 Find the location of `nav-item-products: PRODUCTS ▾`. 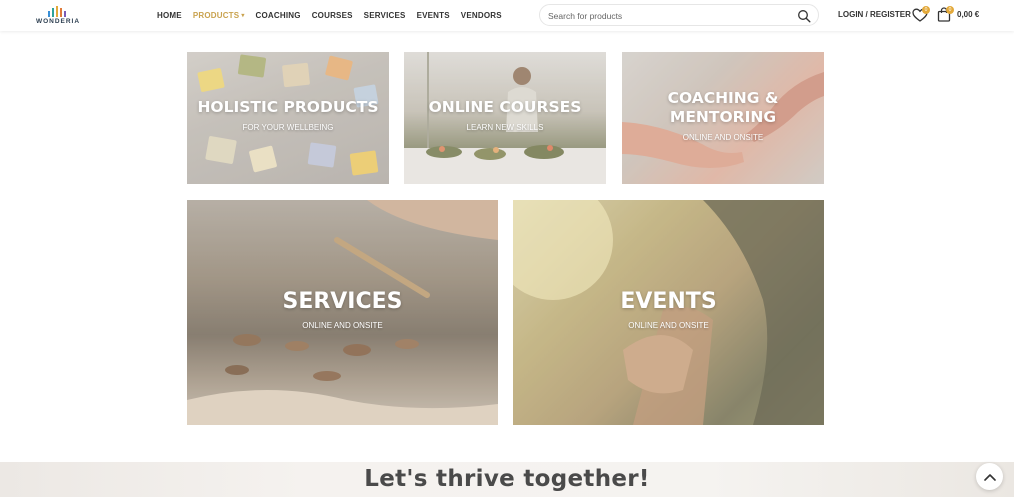

nav-item-products: PRODUCTS ▾ is located at coordinates (219, 15).